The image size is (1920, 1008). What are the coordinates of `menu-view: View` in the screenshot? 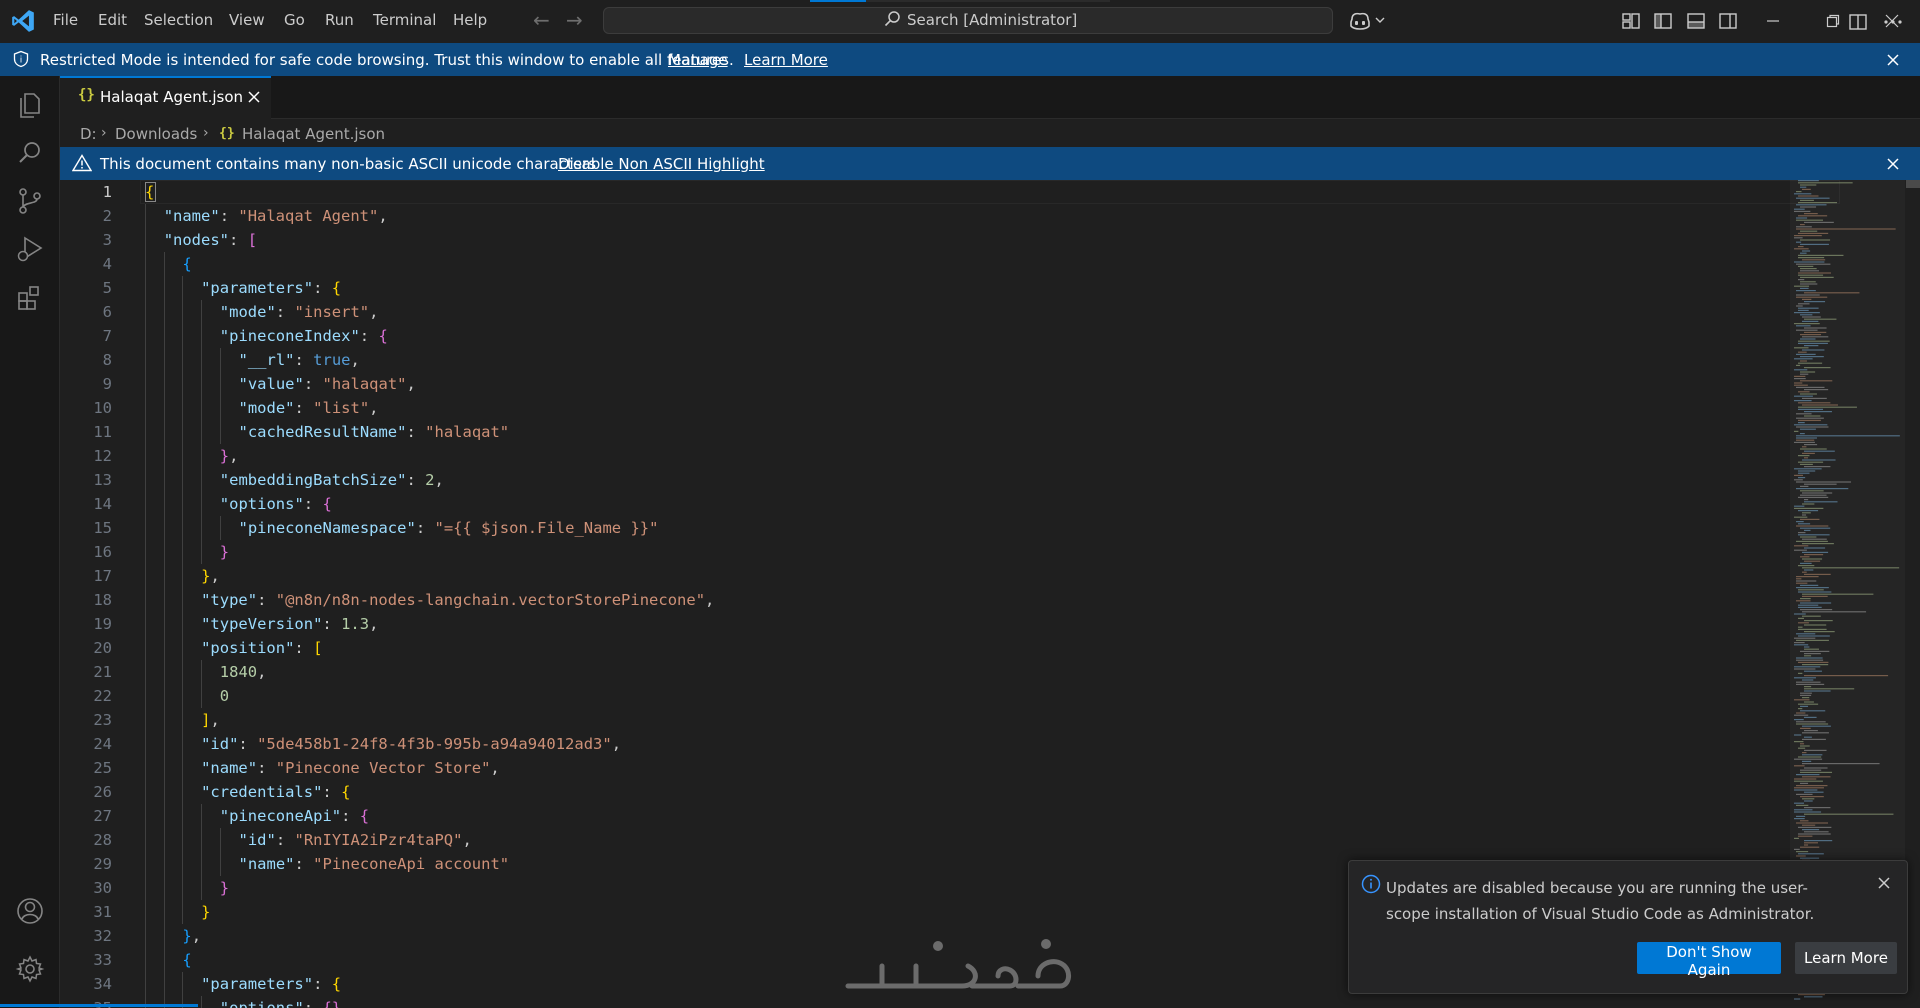 It's located at (247, 20).